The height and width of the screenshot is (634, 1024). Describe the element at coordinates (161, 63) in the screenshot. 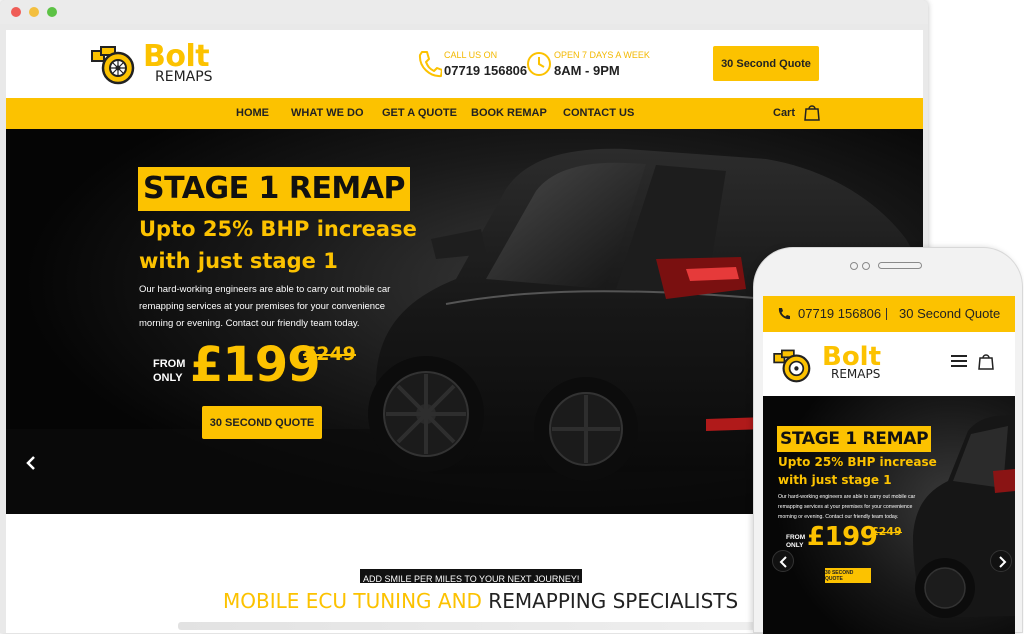

I see `site-logo: Bolt REMAPS` at that location.